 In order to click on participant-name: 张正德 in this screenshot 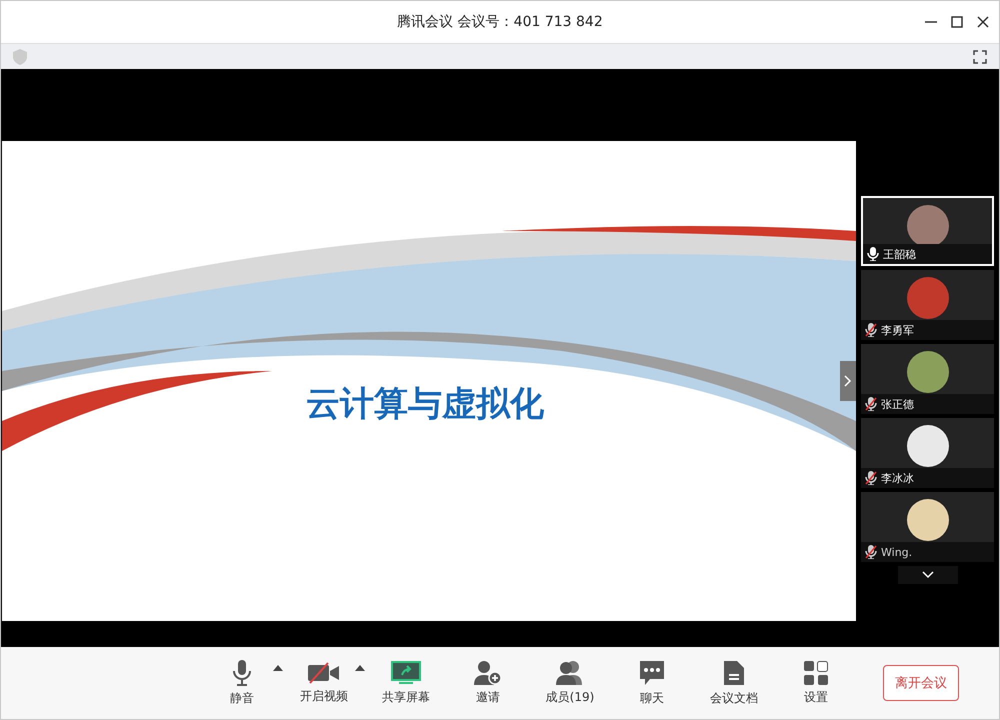, I will do `click(897, 404)`.